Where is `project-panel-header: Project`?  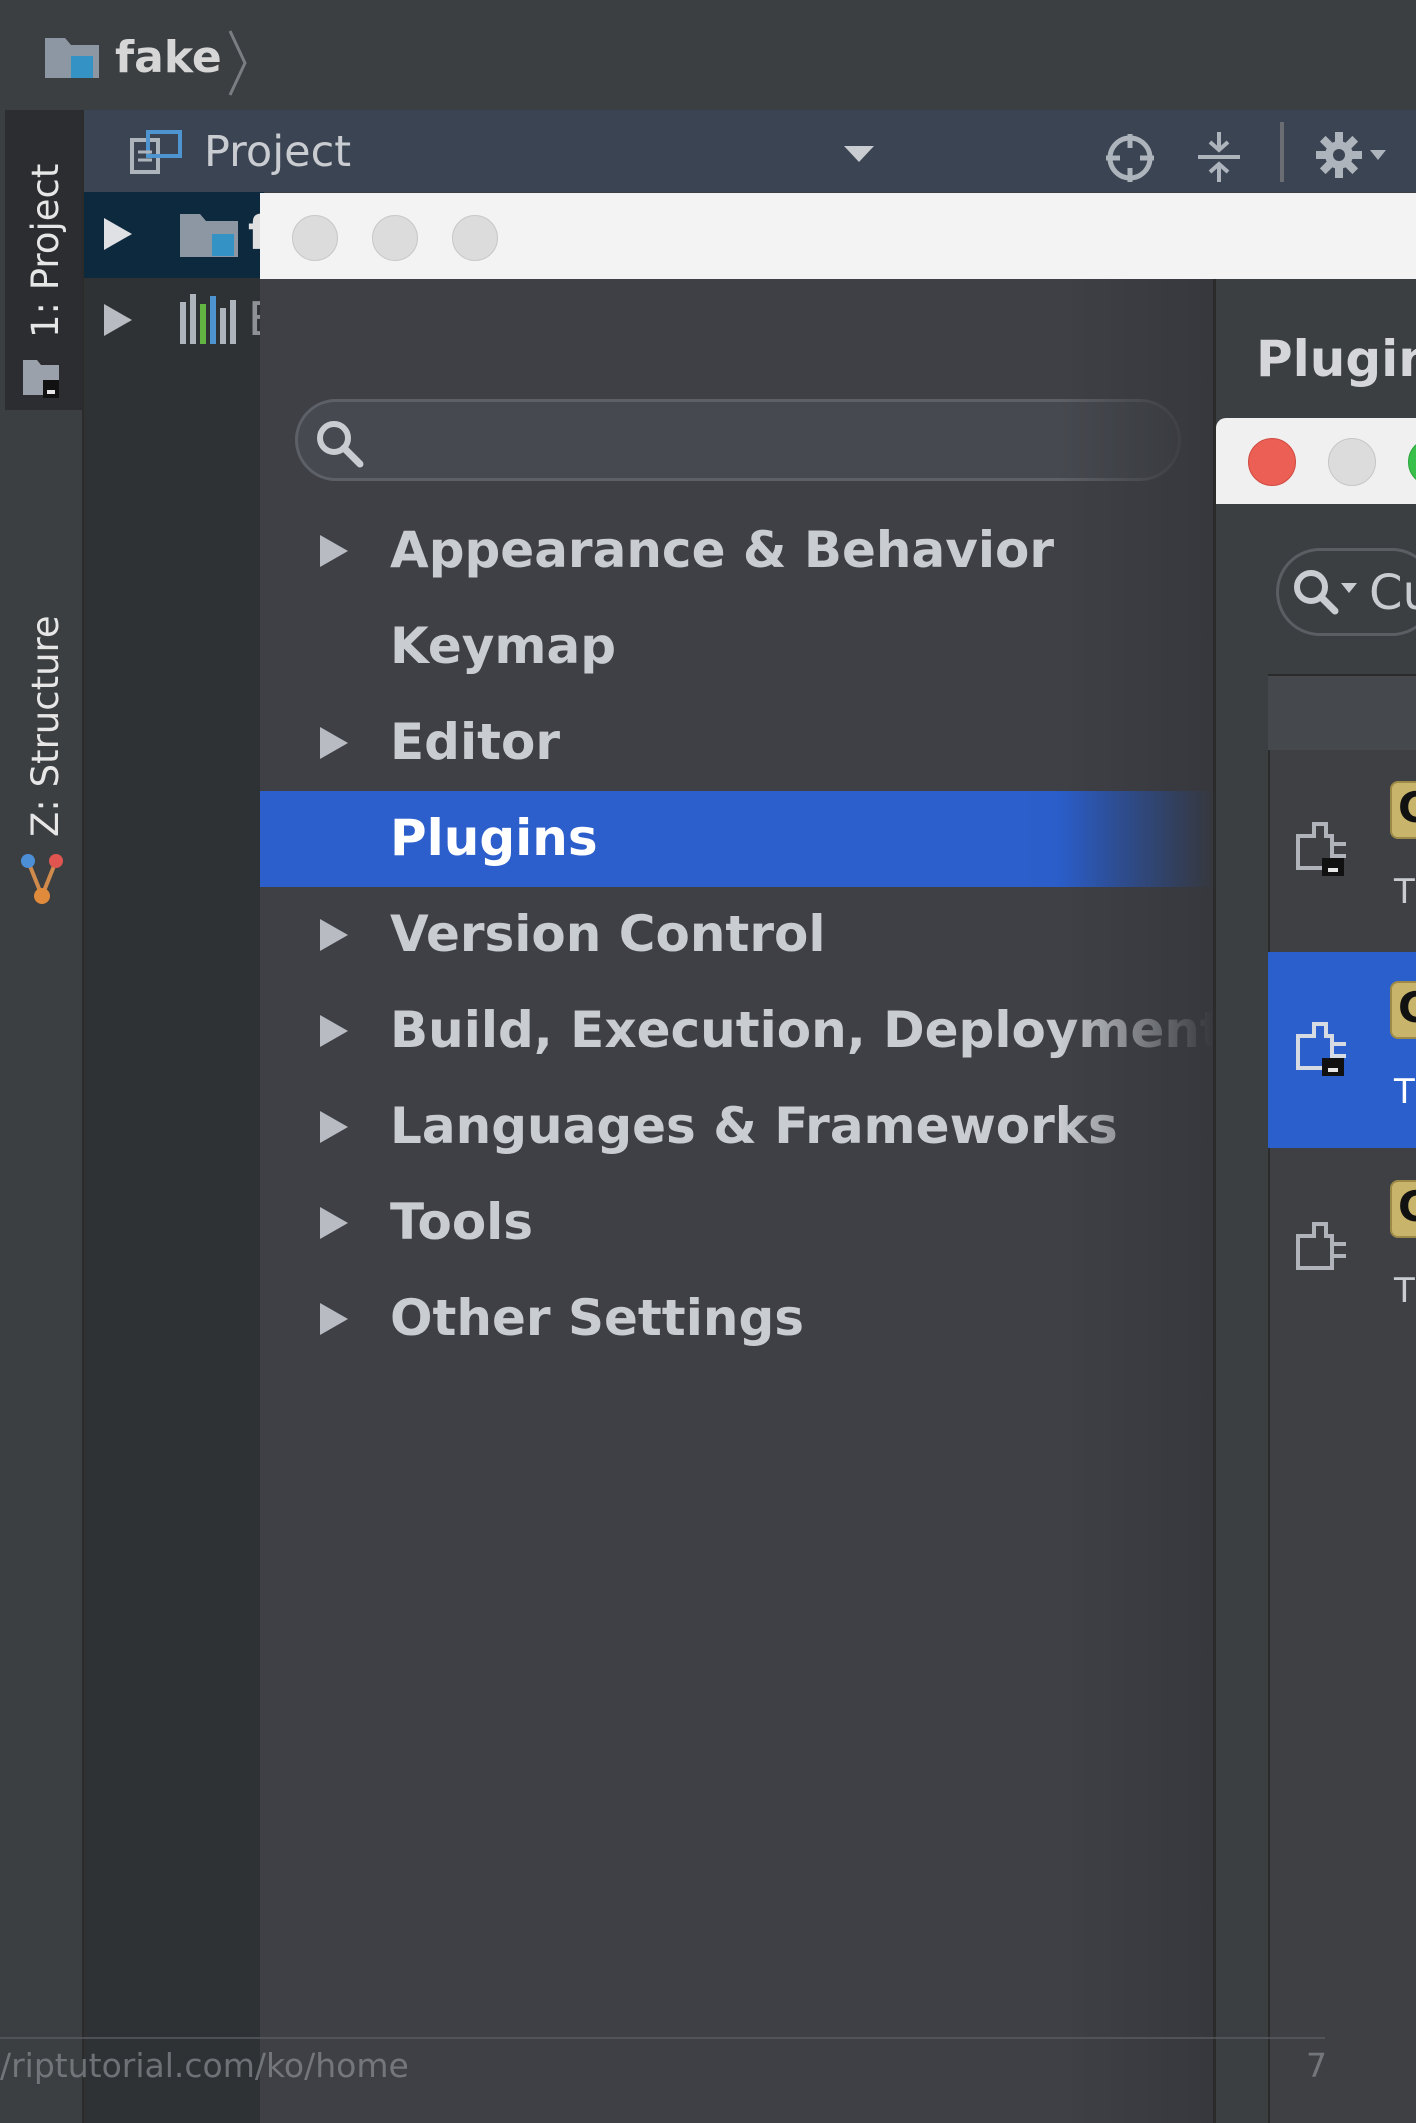 project-panel-header: Project is located at coordinates (750, 151).